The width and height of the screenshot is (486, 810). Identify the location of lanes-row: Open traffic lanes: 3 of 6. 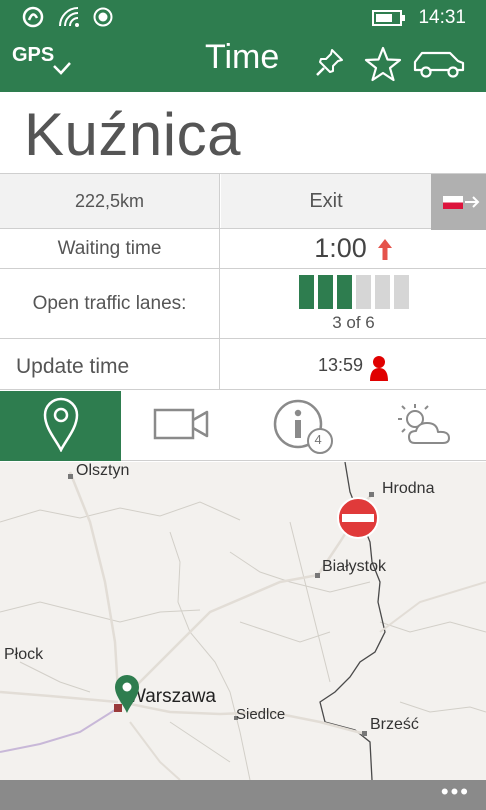
(243, 304).